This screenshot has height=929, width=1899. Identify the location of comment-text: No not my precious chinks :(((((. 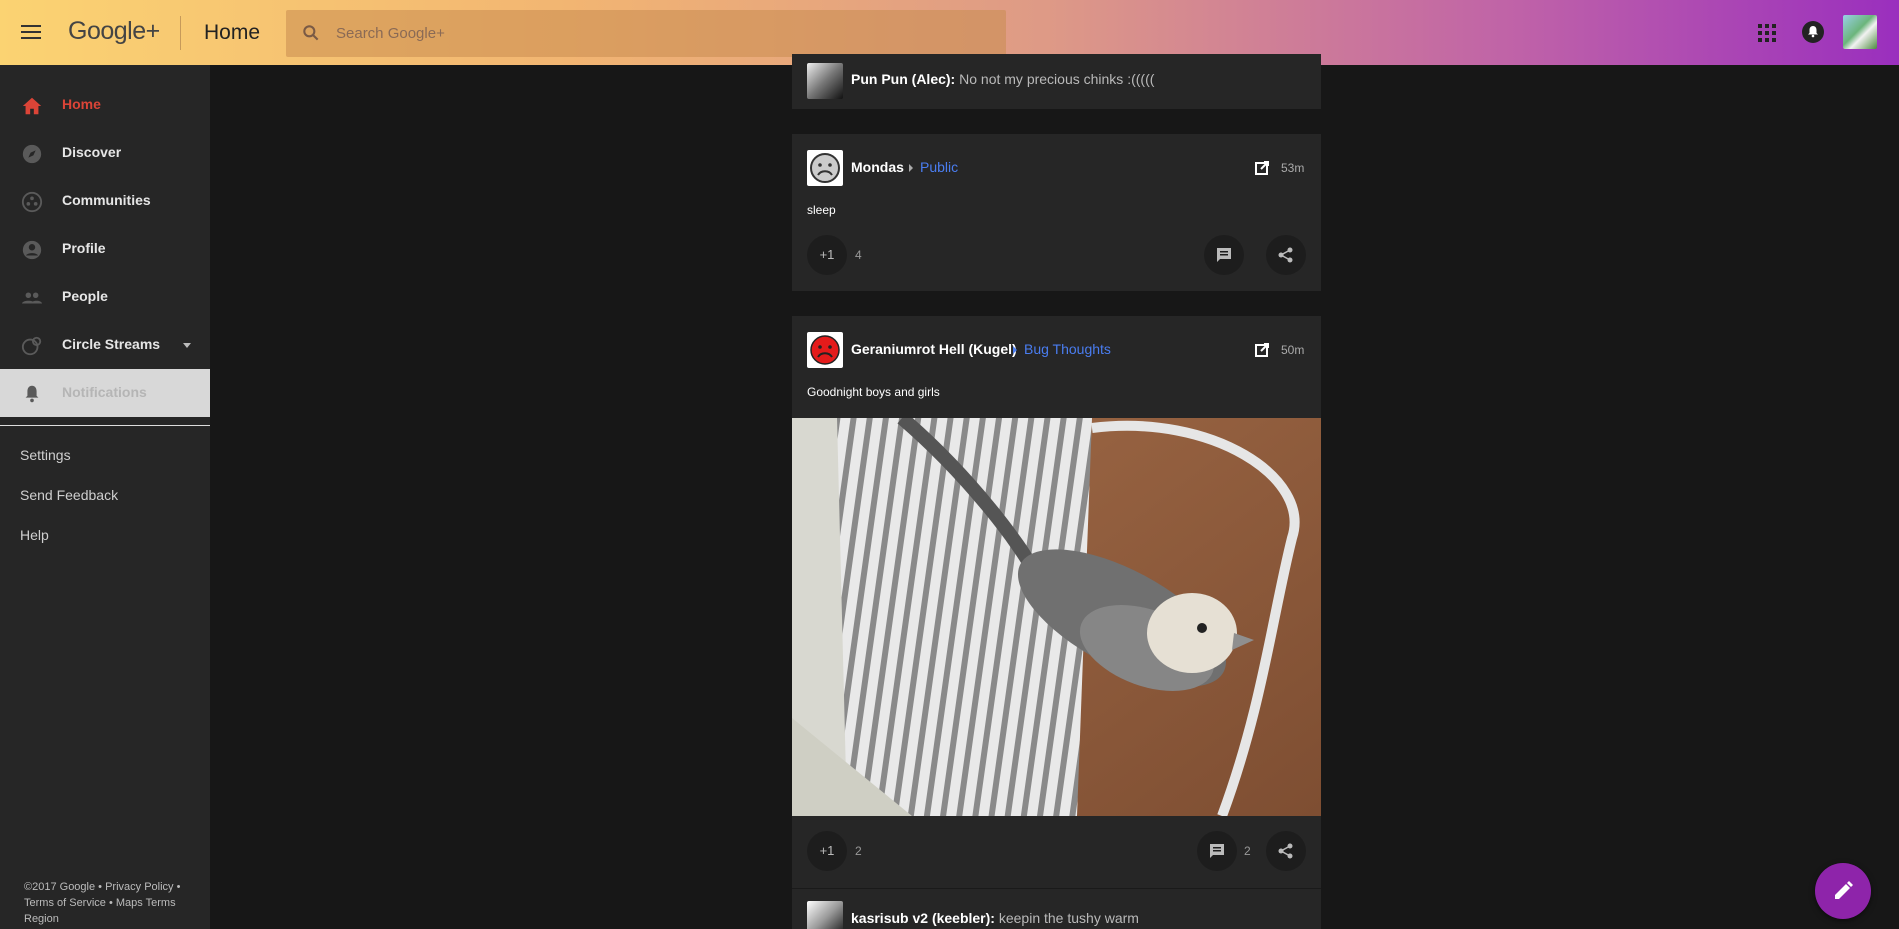
(1057, 79).